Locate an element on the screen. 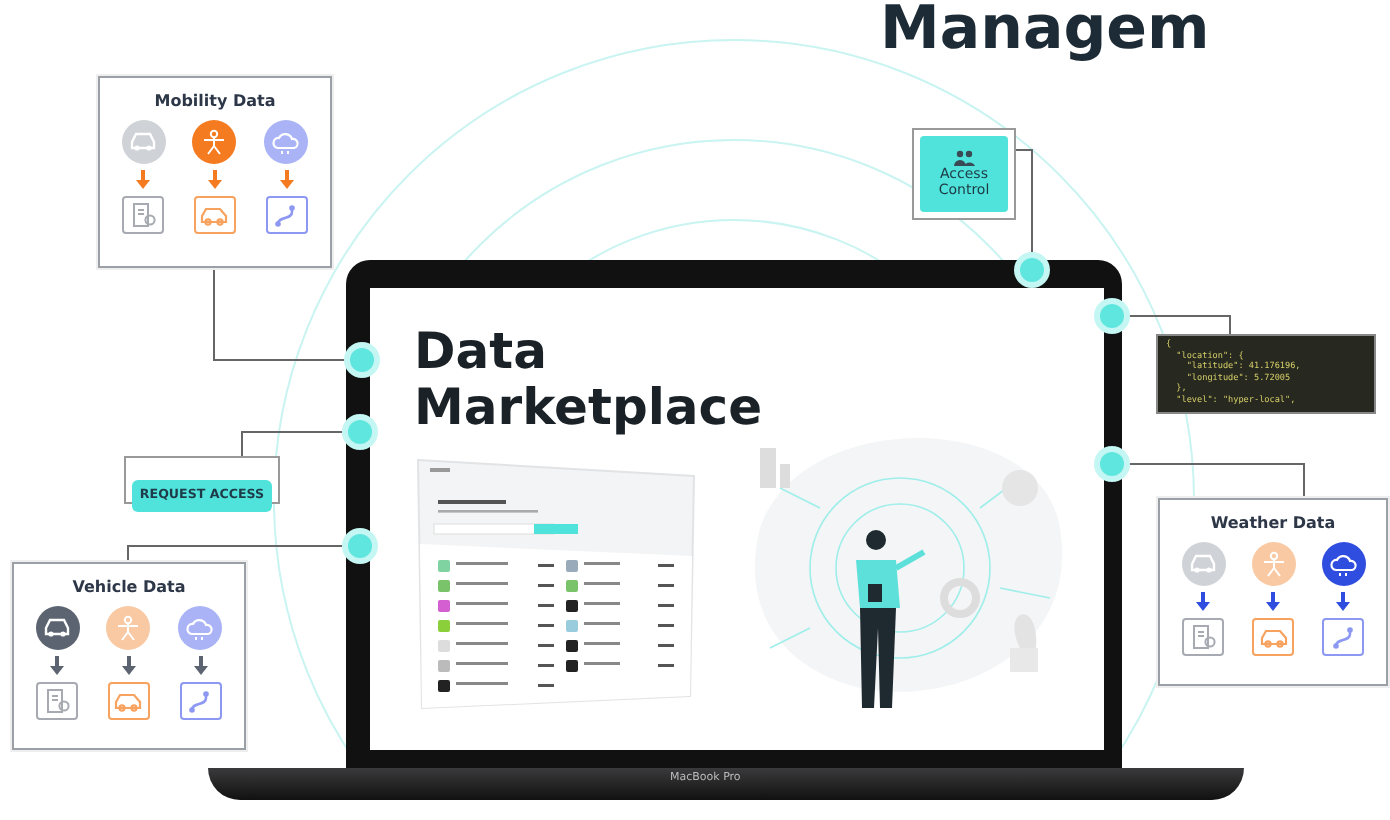  users-icon is located at coordinates (964, 157).